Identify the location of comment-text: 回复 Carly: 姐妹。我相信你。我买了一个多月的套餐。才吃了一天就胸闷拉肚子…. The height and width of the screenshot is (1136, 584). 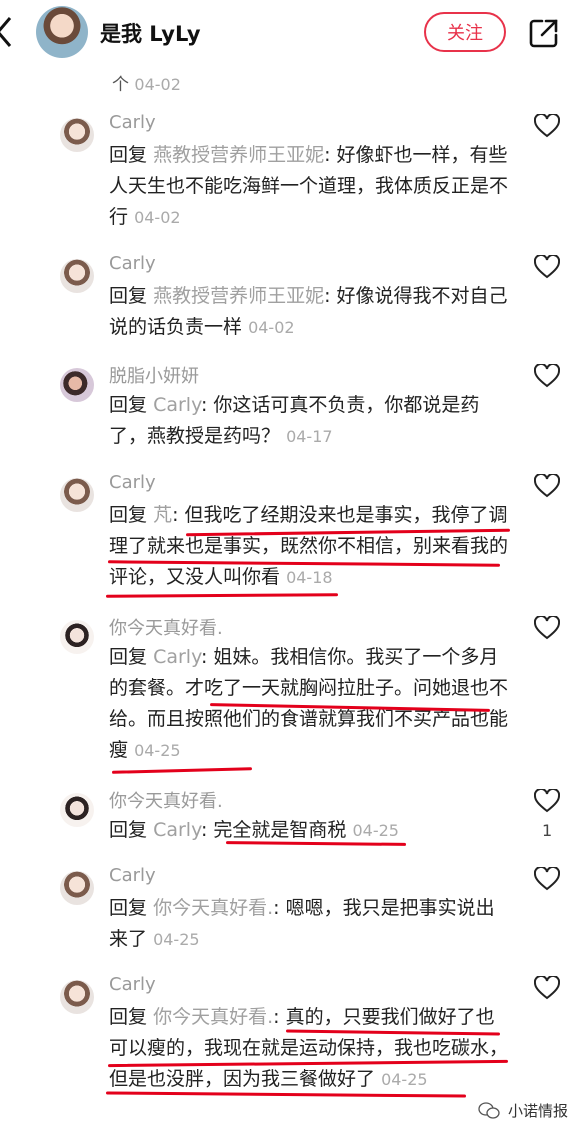
(309, 704).